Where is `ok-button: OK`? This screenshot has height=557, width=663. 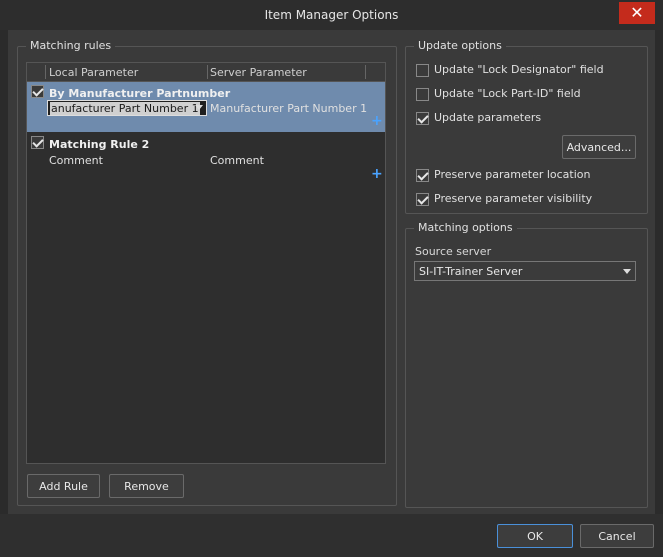 ok-button: OK is located at coordinates (535, 536).